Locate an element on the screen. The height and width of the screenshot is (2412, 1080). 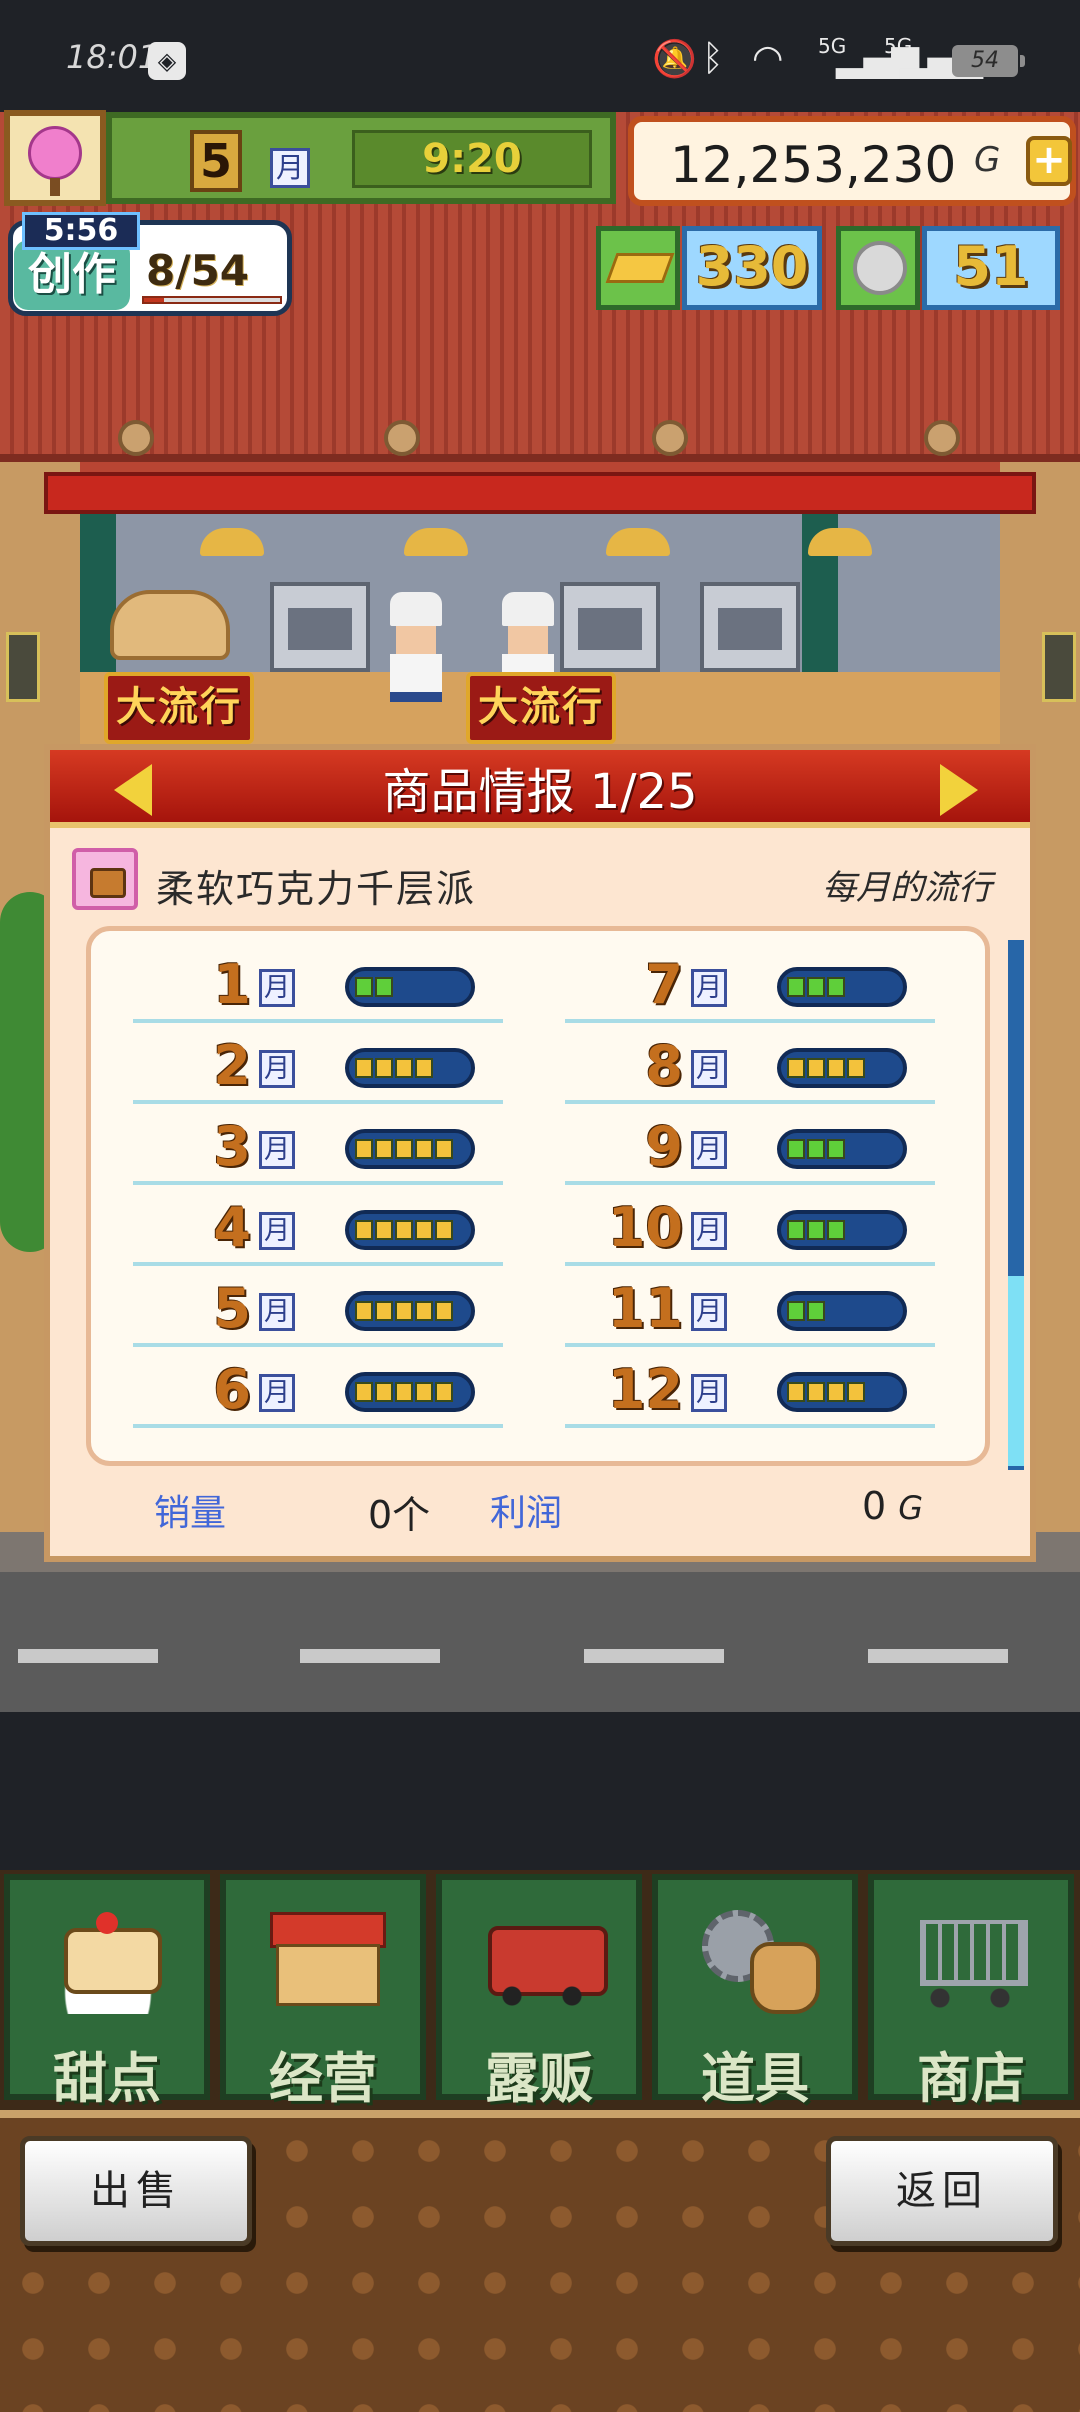
app-notification-icon: ◈ is located at coordinates (167, 61).